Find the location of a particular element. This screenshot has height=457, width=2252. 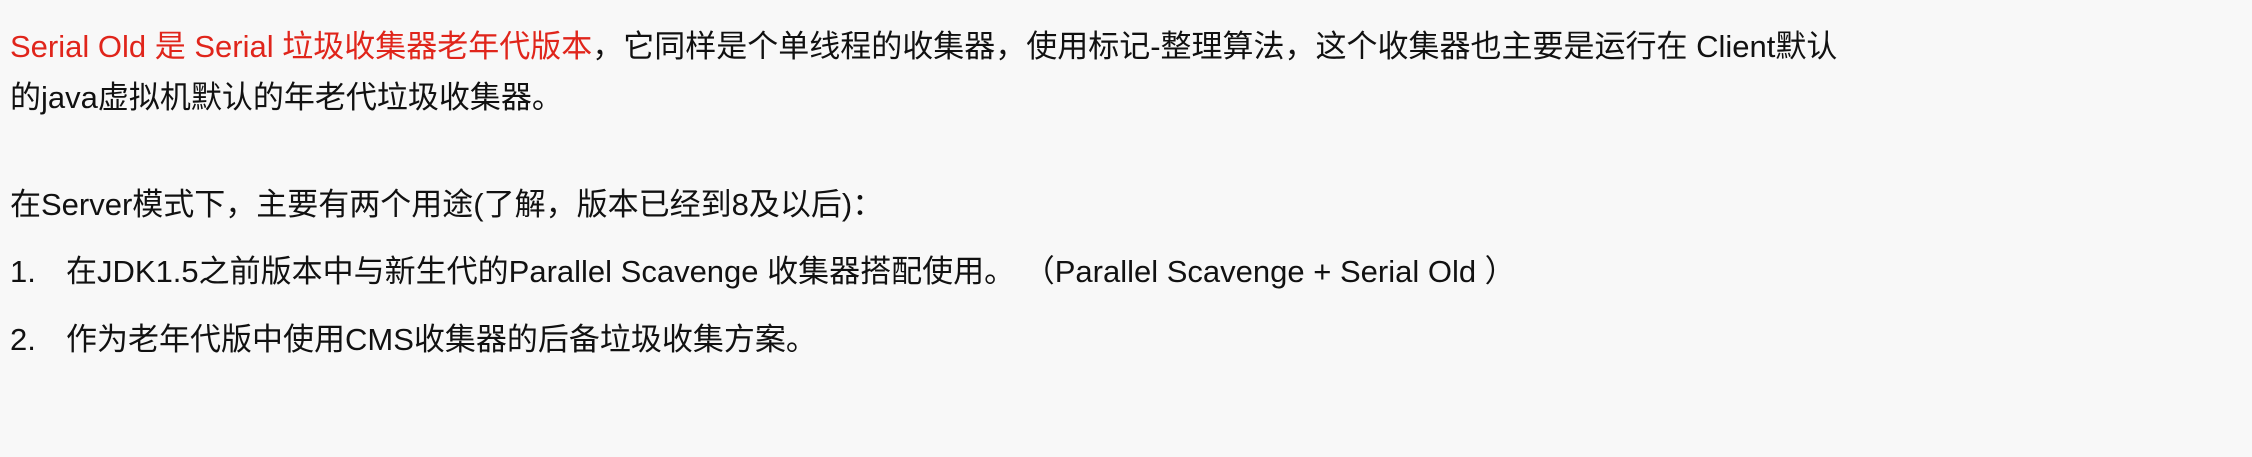

paragraph-1-line-2: 的java虚拟机默认的年老代垃圾收集器。 is located at coordinates (286, 98).